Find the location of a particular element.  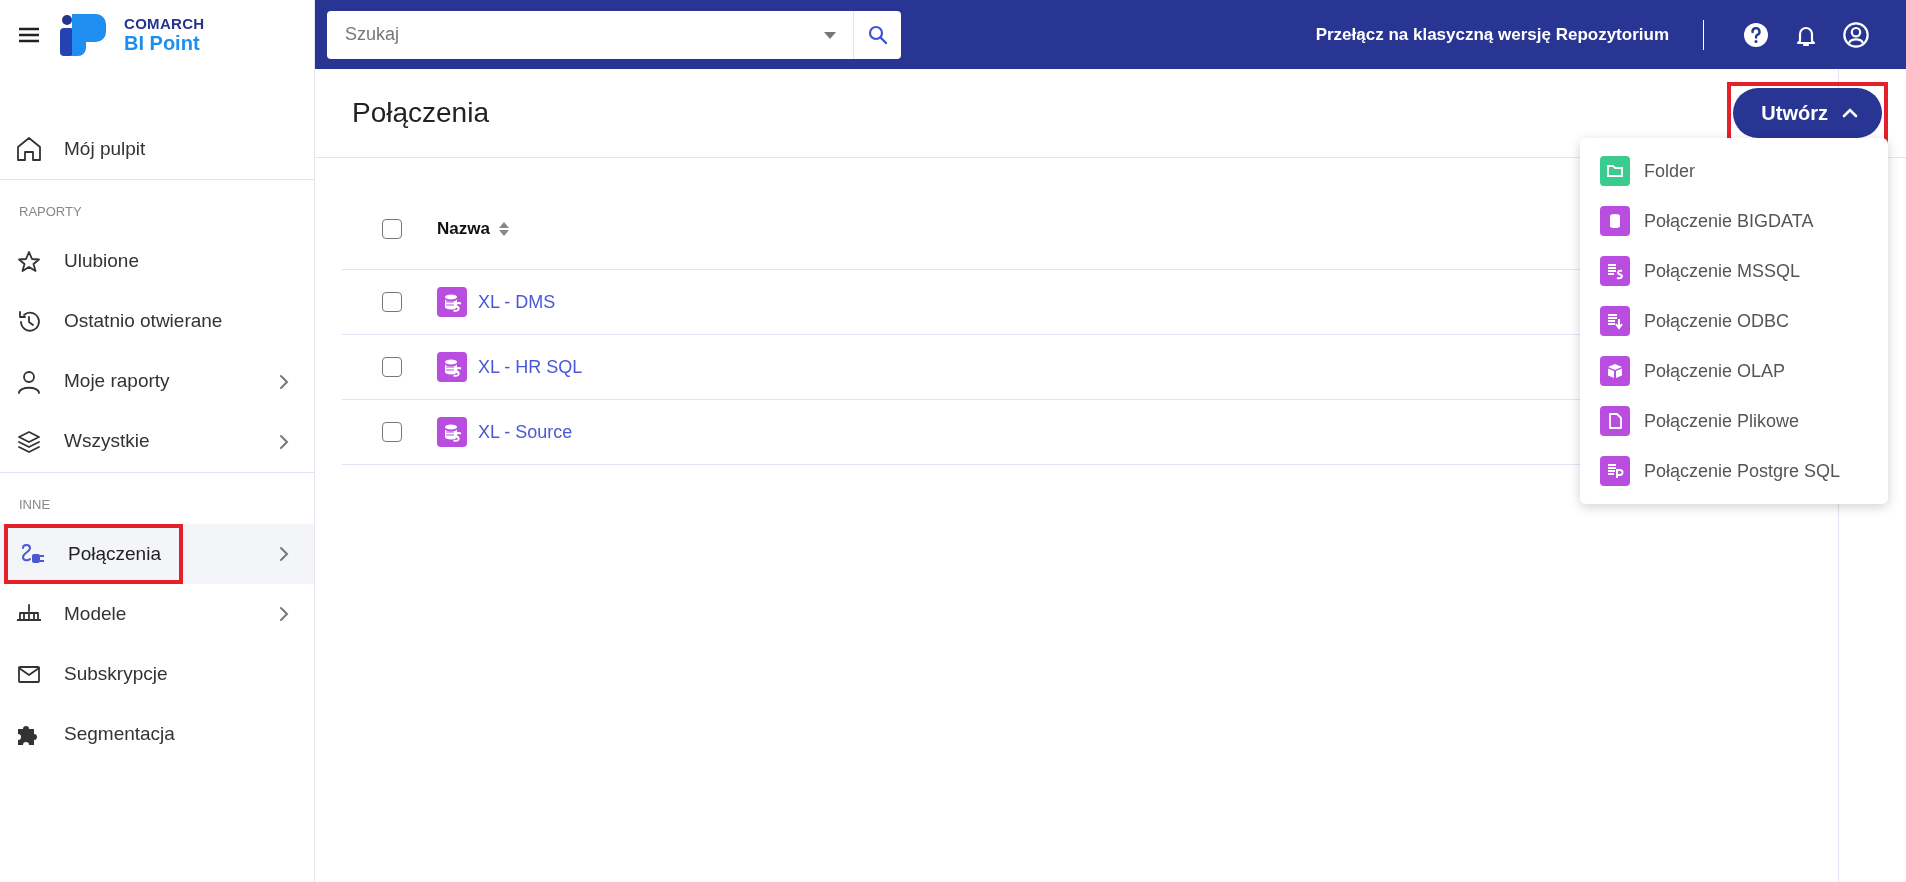

sidebar-item: Połączenia is located at coordinates (157, 554).